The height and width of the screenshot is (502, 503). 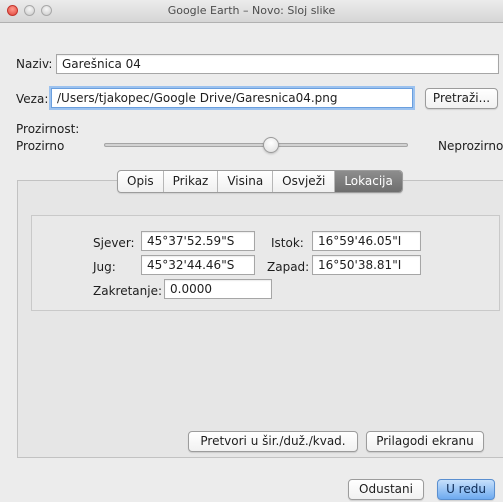 What do you see at coordinates (366, 265) in the screenshot?
I see `west-input: 16°50'38.81"I` at bounding box center [366, 265].